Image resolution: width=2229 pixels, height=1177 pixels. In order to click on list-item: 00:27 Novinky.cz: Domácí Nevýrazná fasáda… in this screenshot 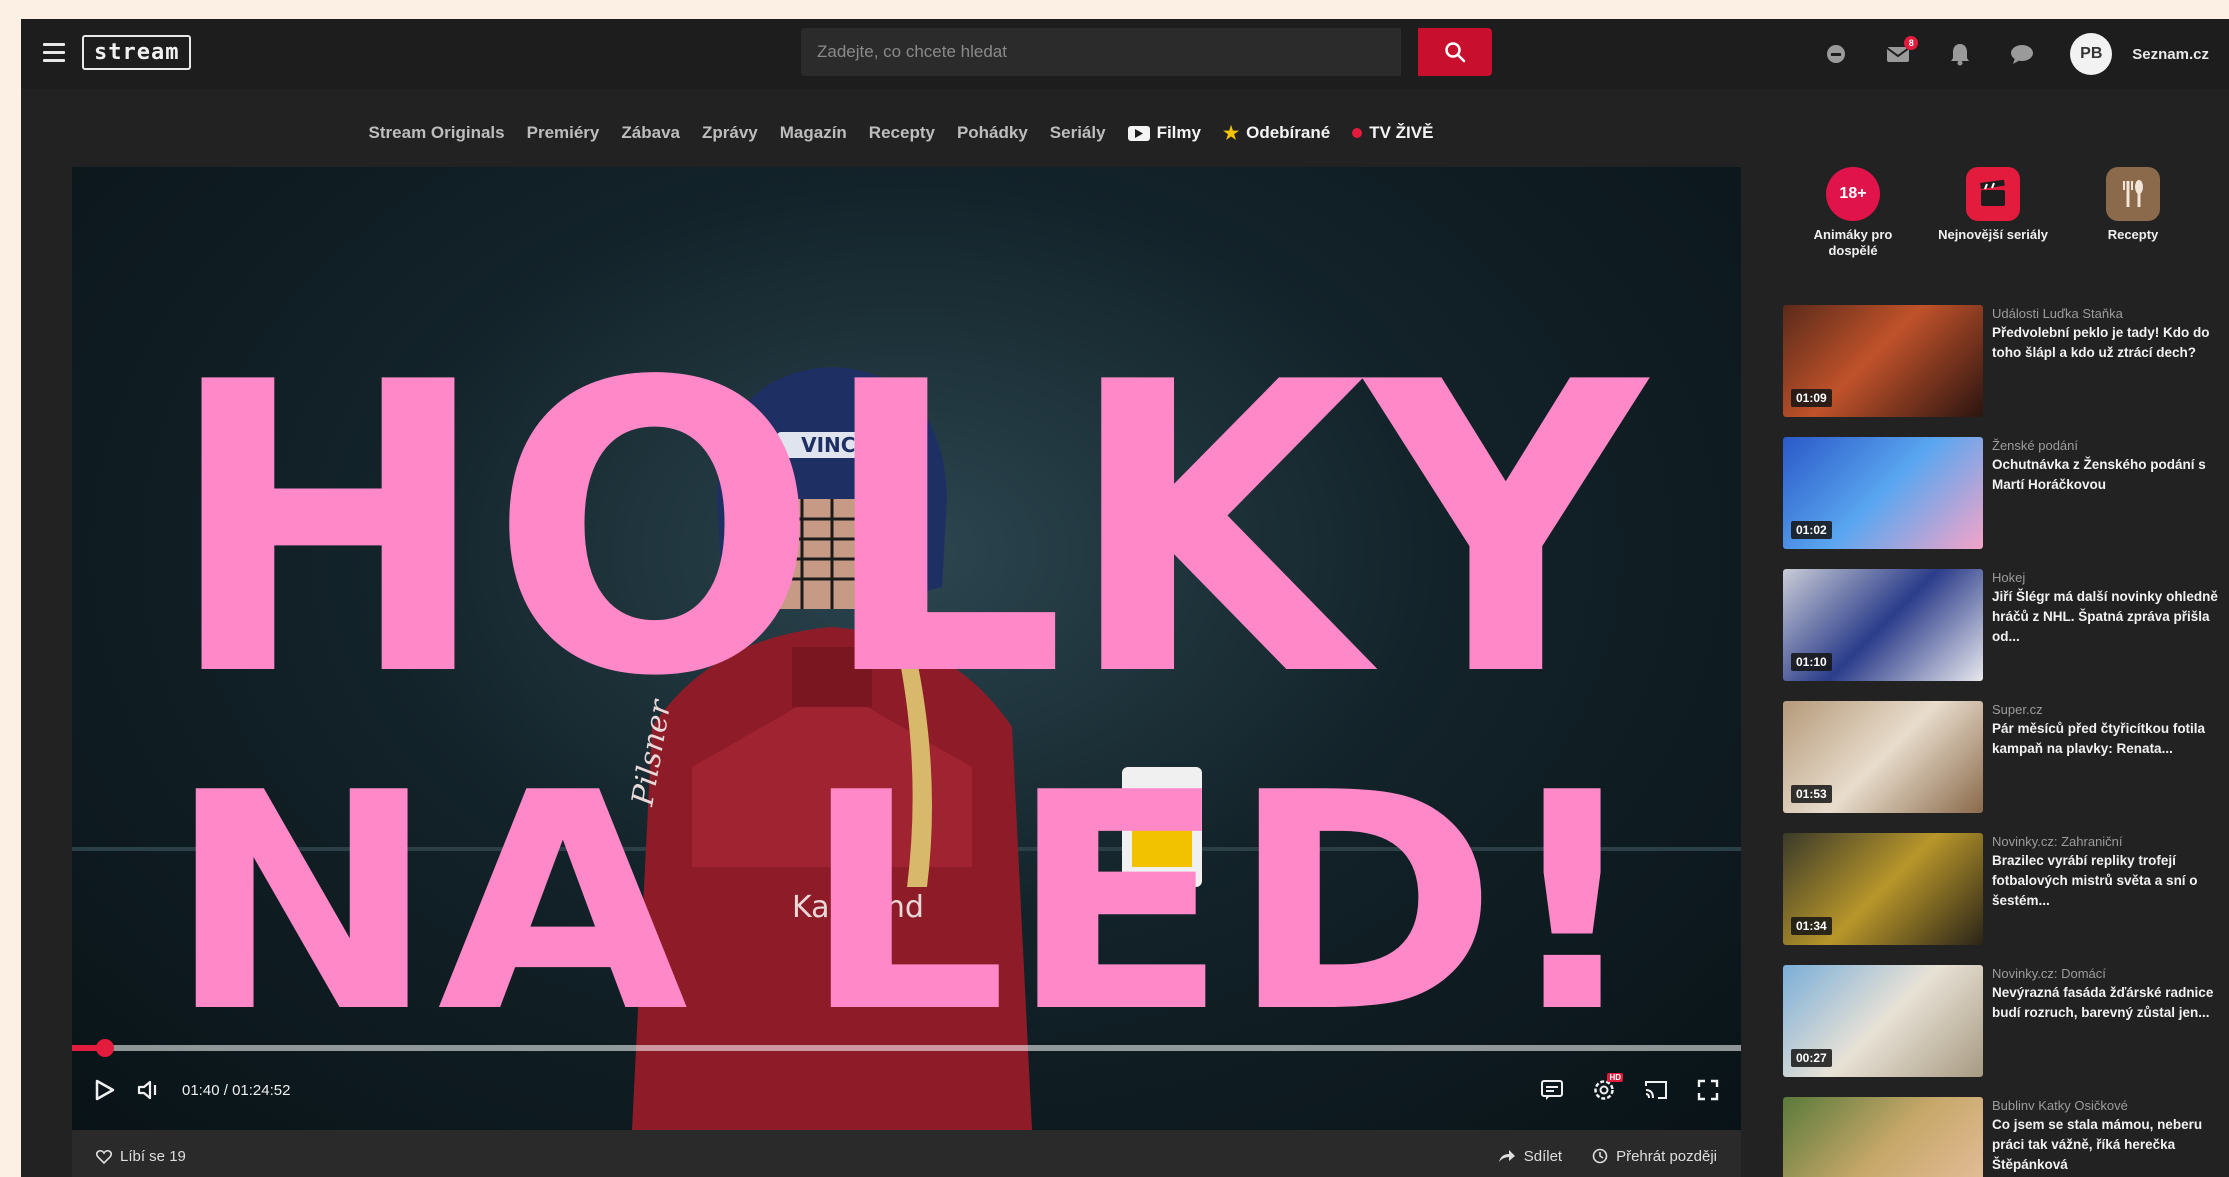, I will do `click(2006, 1031)`.